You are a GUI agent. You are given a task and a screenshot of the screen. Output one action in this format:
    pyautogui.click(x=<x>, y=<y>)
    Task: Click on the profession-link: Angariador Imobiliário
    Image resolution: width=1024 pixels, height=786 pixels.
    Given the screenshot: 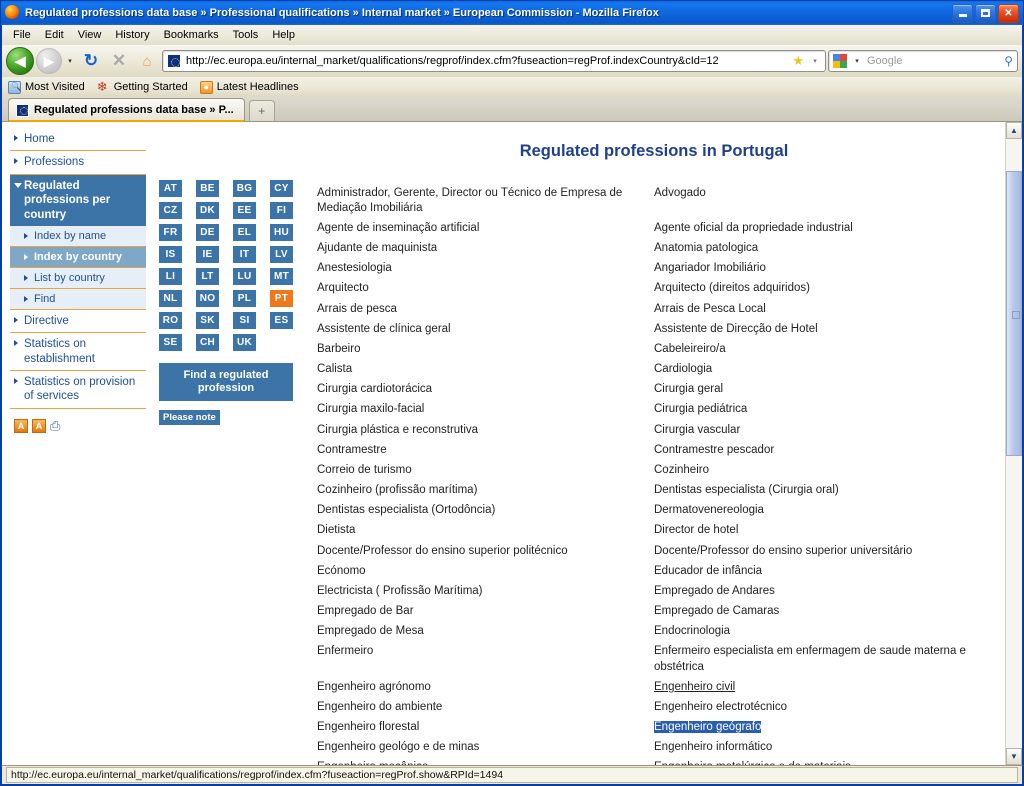 What is the action you would take?
    pyautogui.click(x=710, y=268)
    